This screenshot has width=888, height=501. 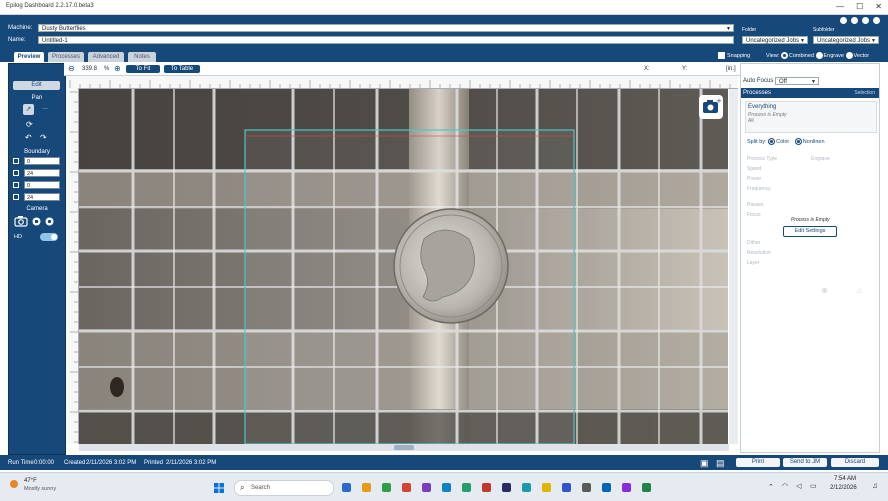 I want to click on unit-label: [in.], so click(x=731, y=69).